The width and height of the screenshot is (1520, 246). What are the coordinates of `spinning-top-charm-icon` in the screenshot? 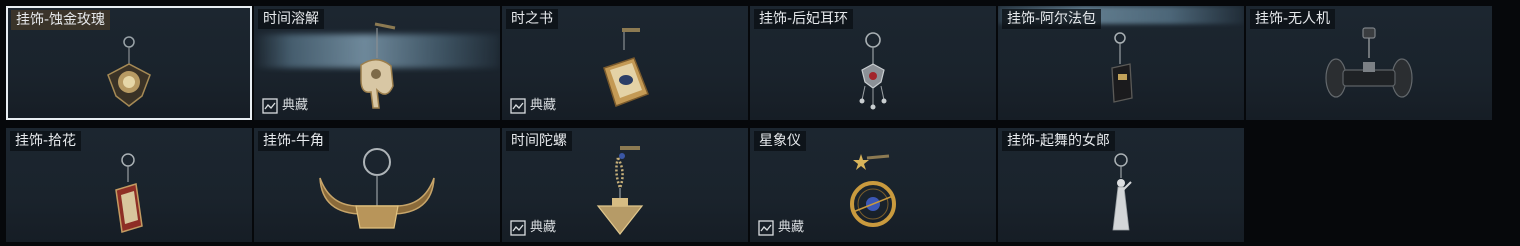 It's located at (620, 190).